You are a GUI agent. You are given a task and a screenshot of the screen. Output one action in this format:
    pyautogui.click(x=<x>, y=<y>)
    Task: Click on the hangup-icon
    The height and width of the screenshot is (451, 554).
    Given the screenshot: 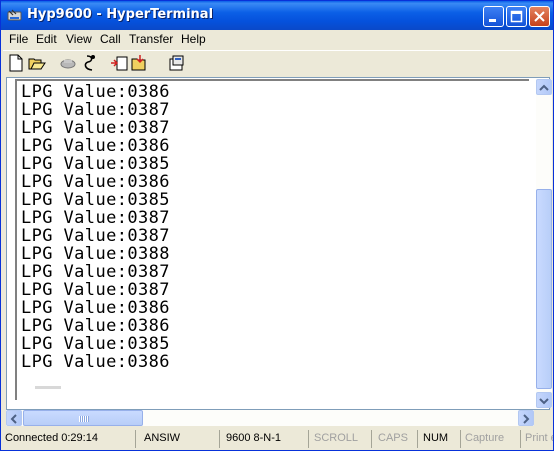 What is the action you would take?
    pyautogui.click(x=90, y=63)
    